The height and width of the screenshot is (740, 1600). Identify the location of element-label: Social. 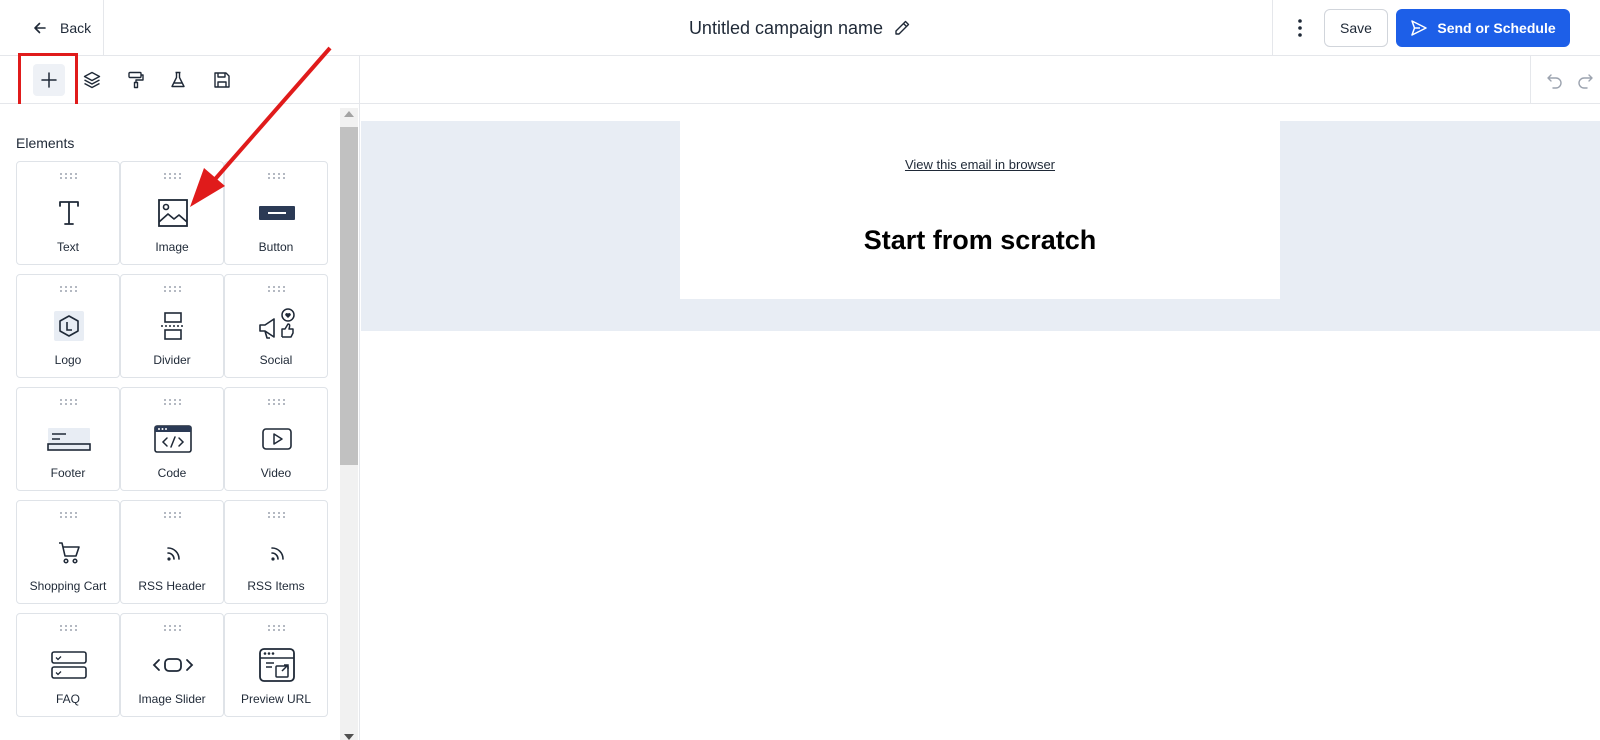
(276, 360).